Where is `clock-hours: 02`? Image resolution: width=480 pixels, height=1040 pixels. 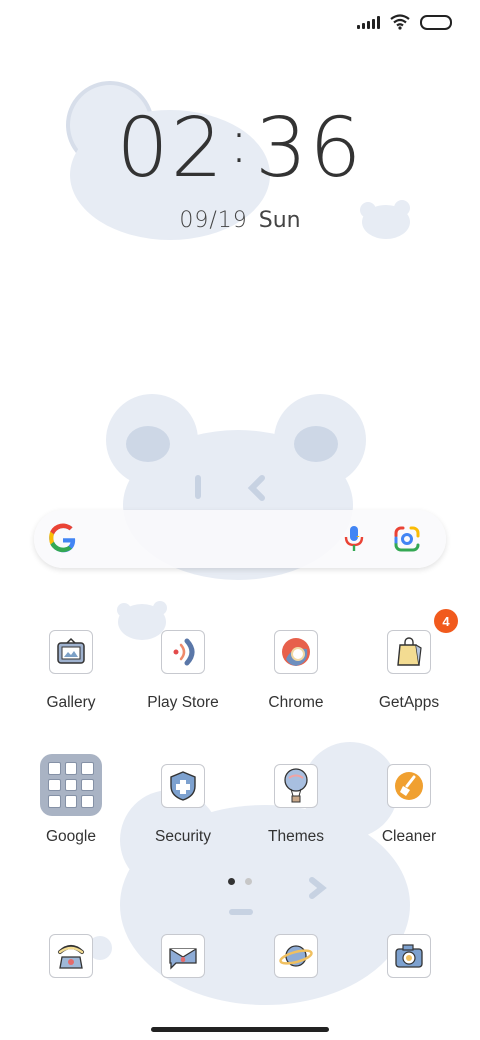
clock-hours: 02 is located at coordinates (170, 148).